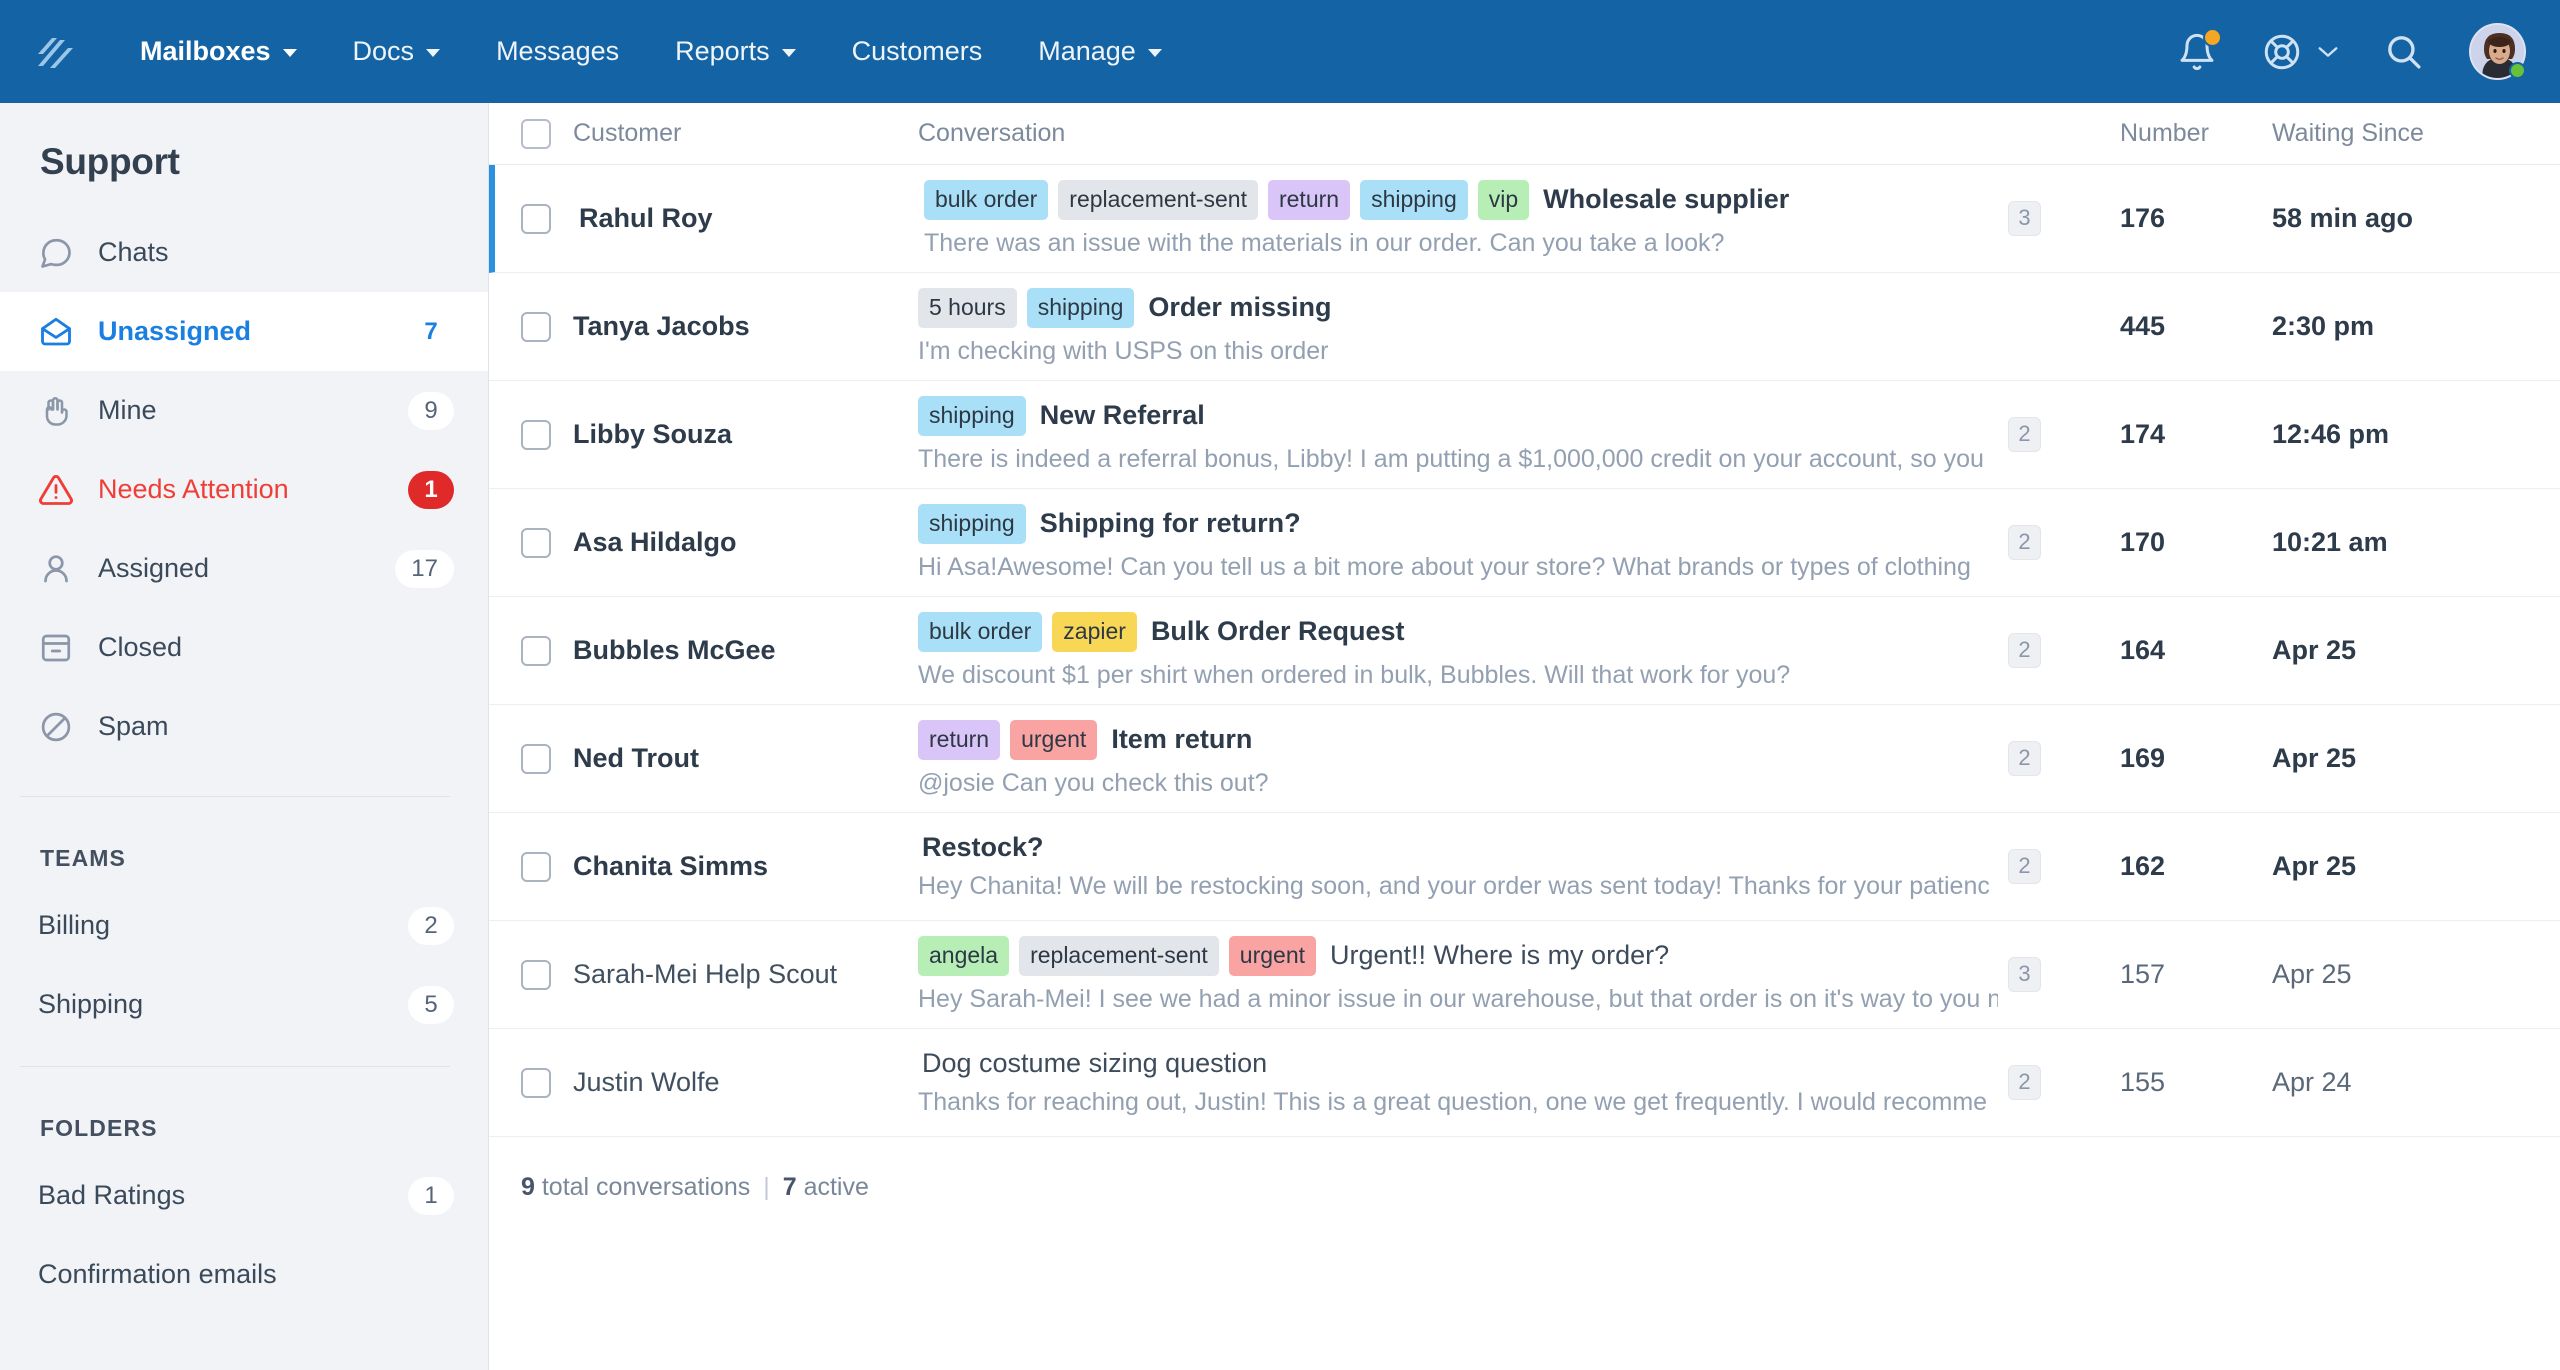 This screenshot has height=1370, width=2560. I want to click on conversation-subject: Shipping for return?, so click(1170, 523).